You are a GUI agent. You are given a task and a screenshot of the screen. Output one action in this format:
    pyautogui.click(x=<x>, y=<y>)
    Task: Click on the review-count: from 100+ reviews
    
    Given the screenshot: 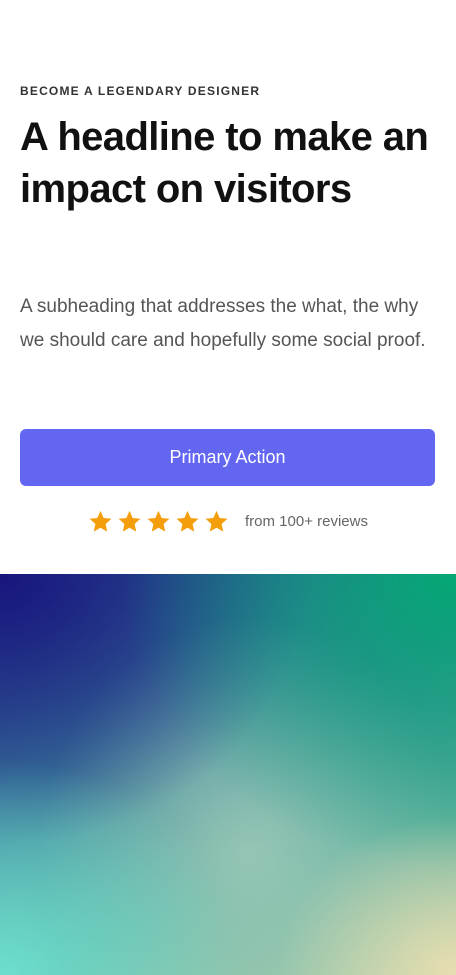 What is the action you would take?
    pyautogui.click(x=306, y=521)
    